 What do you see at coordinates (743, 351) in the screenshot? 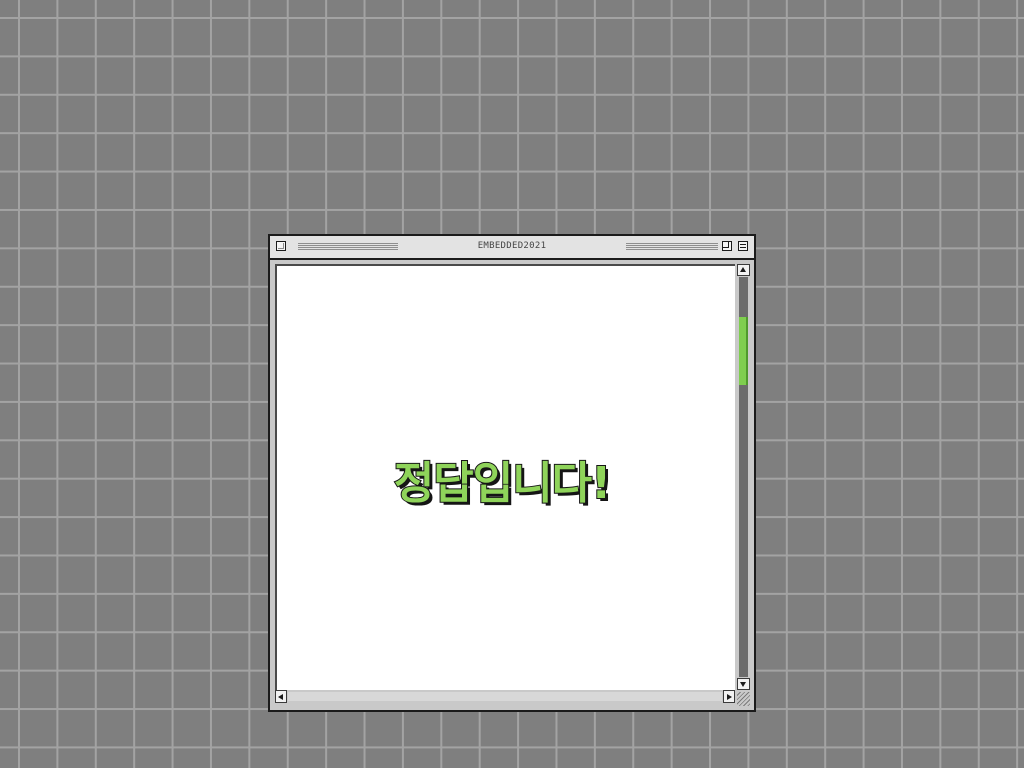
I see `vertical-scroll-thumb` at bounding box center [743, 351].